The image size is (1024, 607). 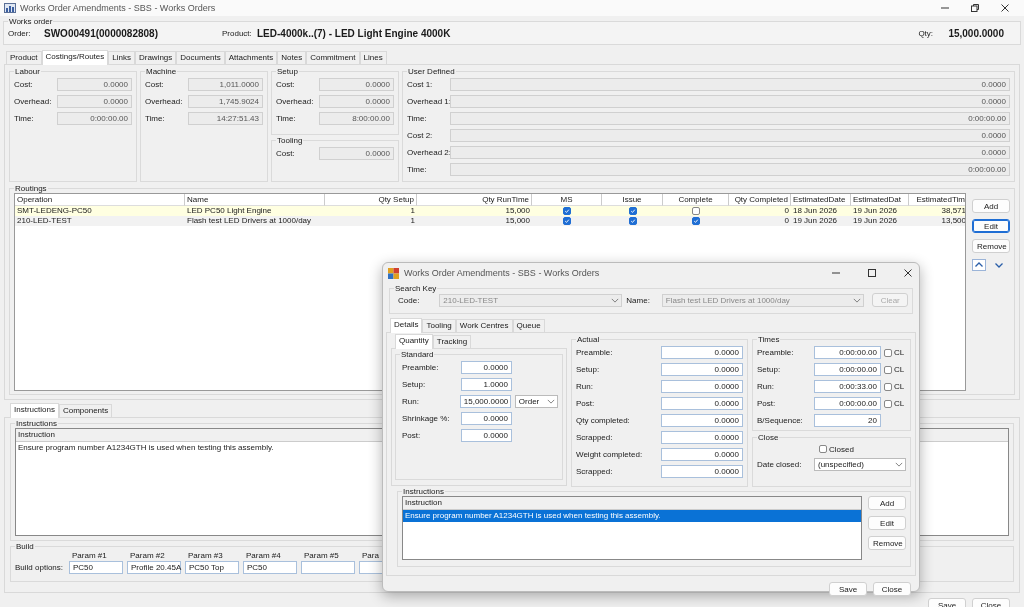 I want to click on field-label: Scrapped:, so click(x=595, y=437).